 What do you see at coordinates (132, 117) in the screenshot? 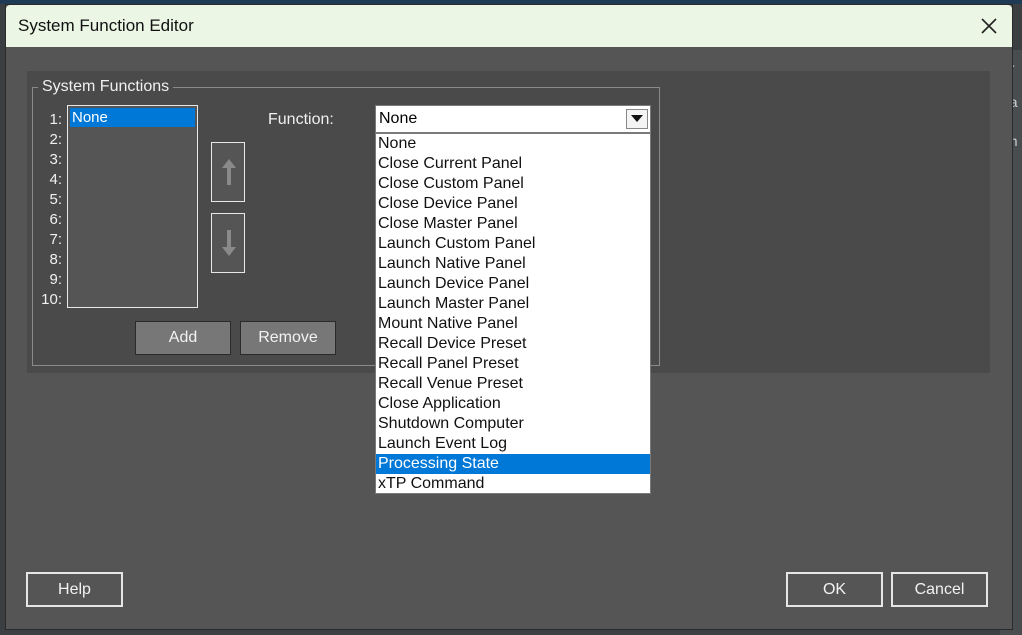
I see `list-item-selected: None` at bounding box center [132, 117].